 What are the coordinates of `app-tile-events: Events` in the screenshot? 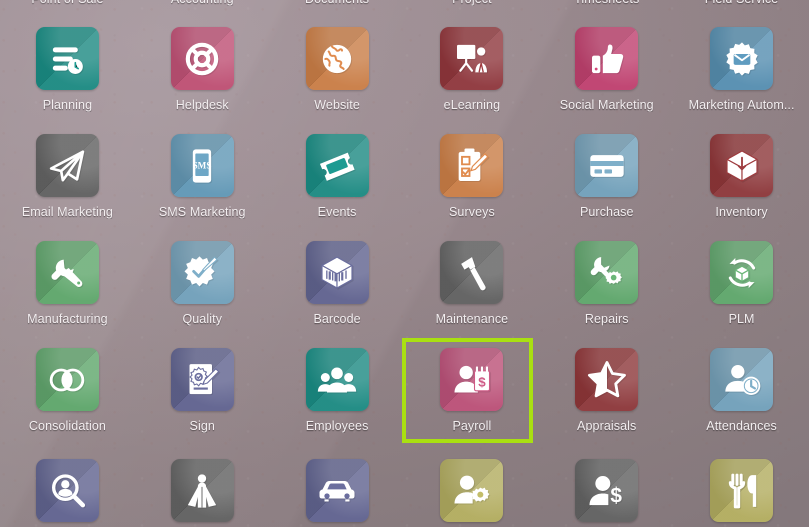 It's located at (337, 173).